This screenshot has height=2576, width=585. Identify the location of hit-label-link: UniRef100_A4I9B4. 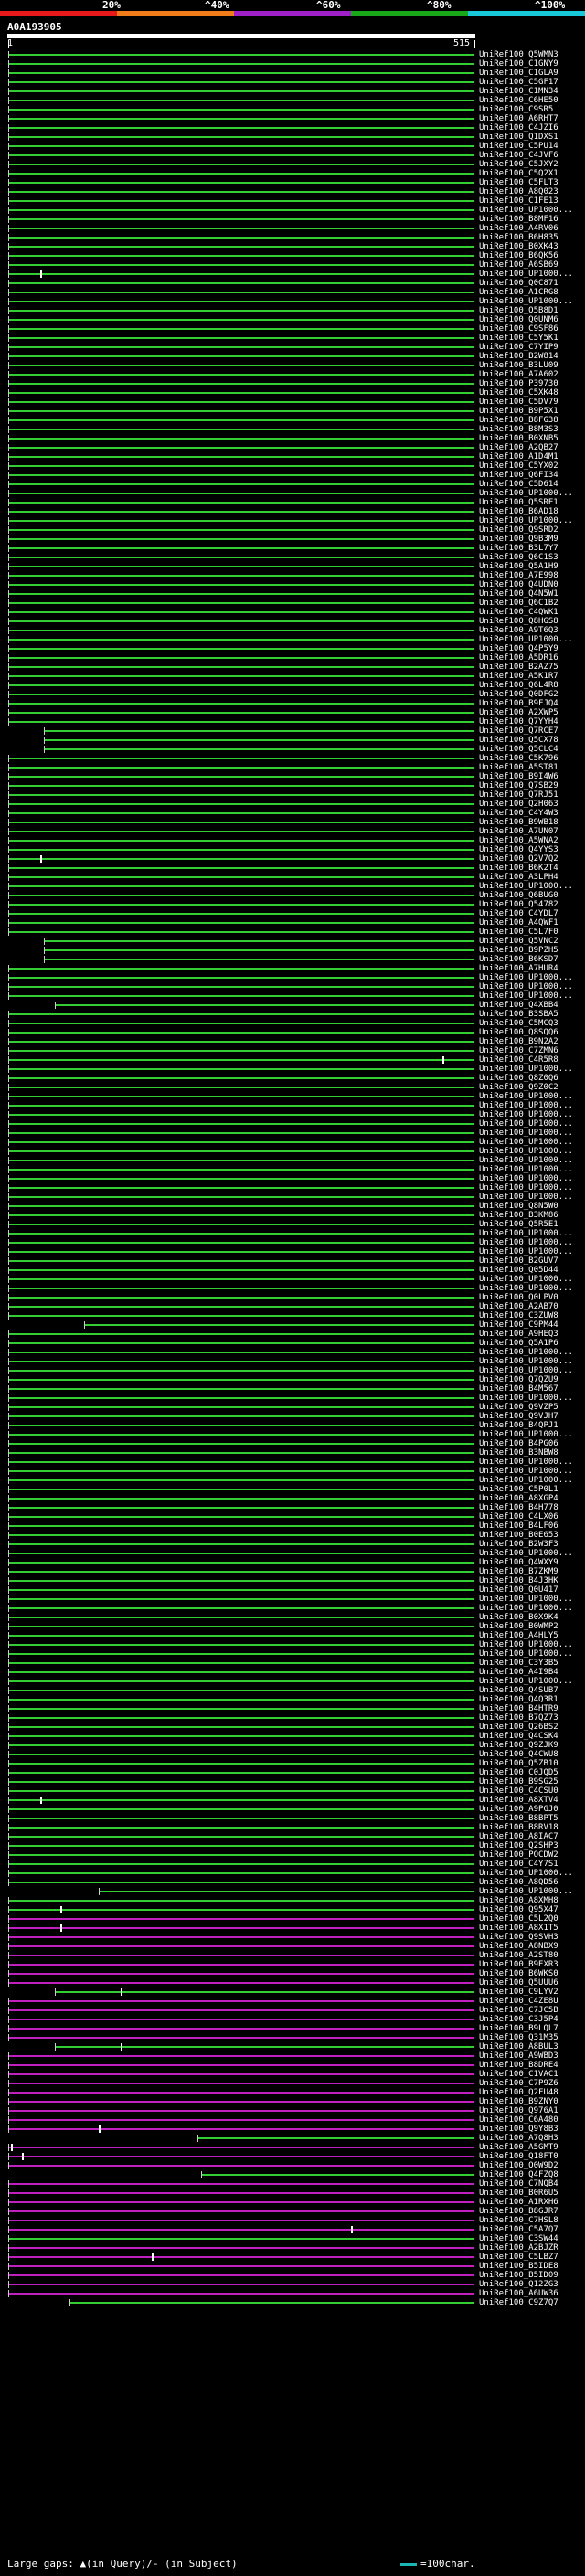
(518, 1672).